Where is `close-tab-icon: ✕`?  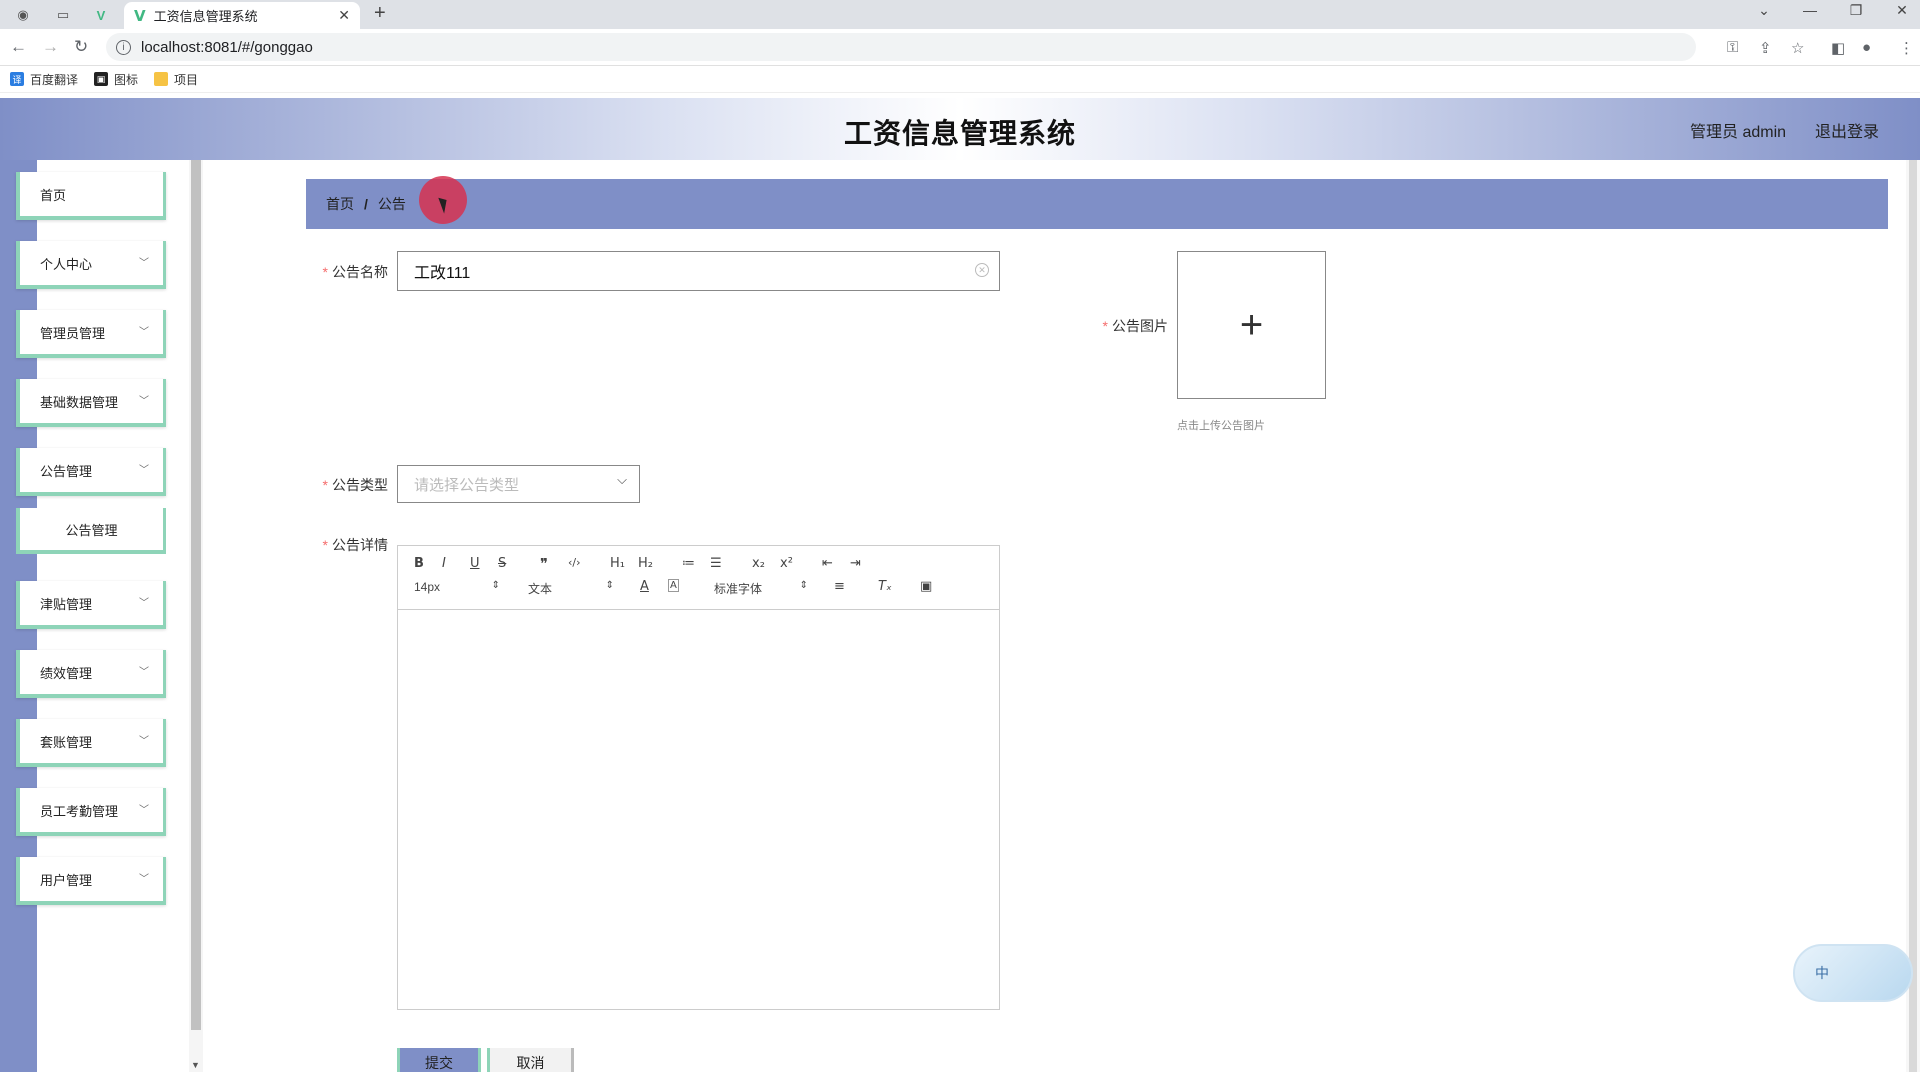
close-tab-icon: ✕ is located at coordinates (344, 15).